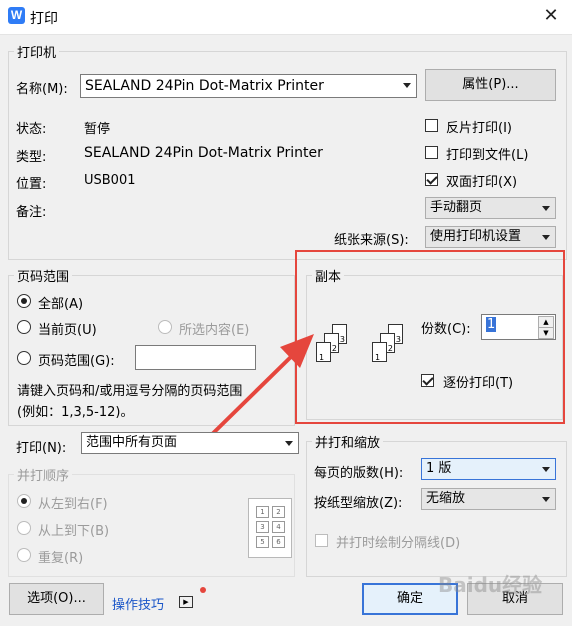  What do you see at coordinates (138, 603) in the screenshot?
I see `tips-link: 操作技巧` at bounding box center [138, 603].